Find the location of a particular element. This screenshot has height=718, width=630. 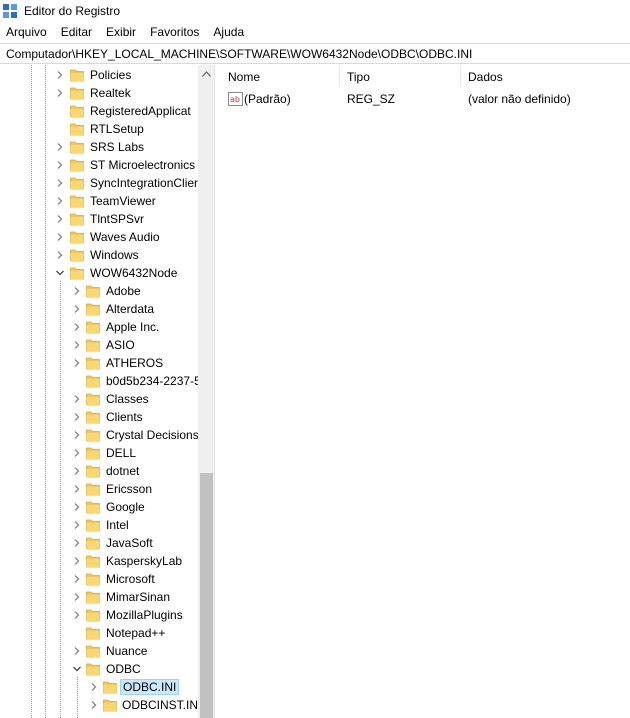

menu-editar: Editar is located at coordinates (76, 32).